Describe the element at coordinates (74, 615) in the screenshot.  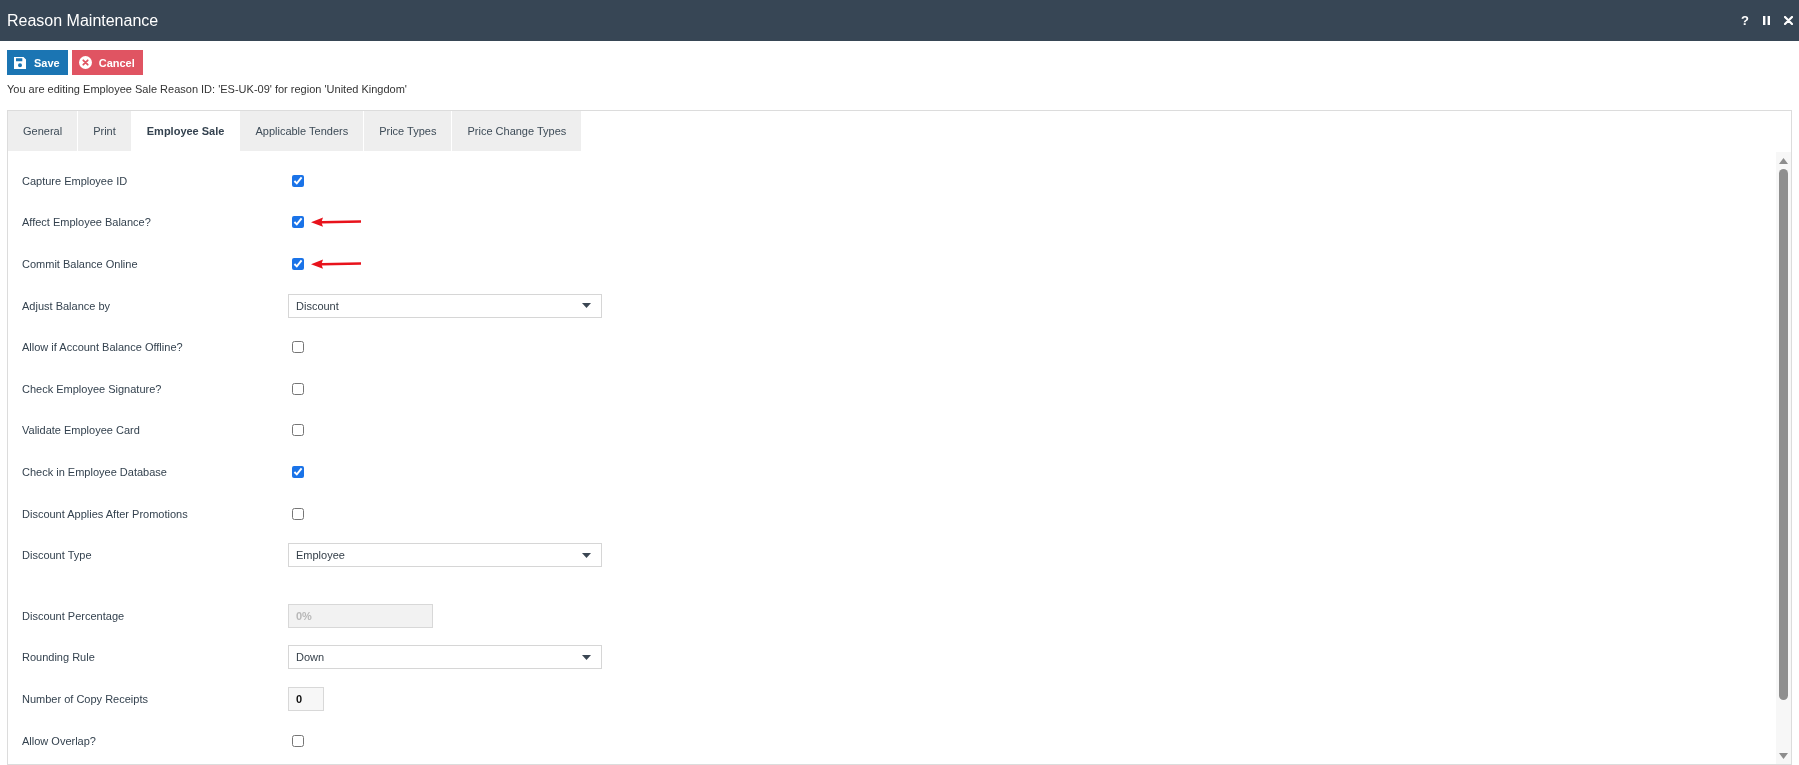
I see `field-label: Discount Percentage` at that location.